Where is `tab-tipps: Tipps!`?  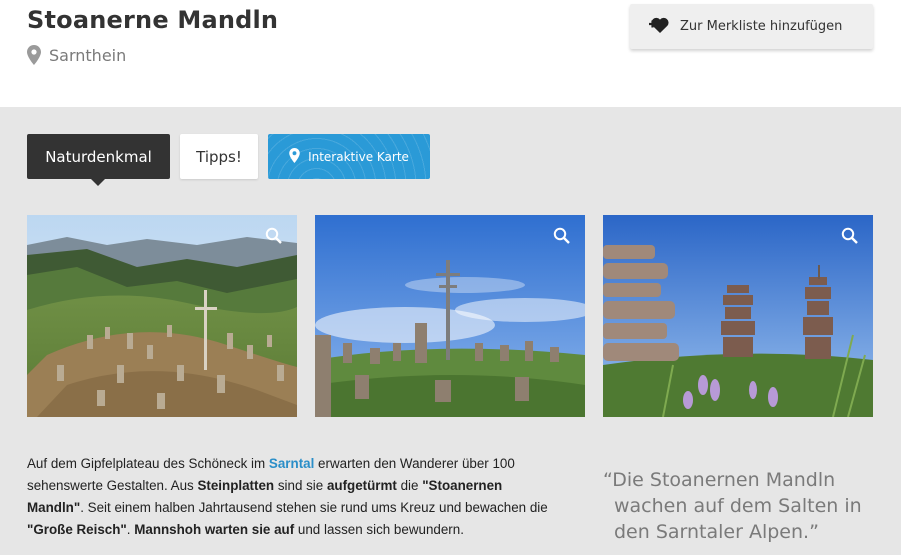
tab-tipps: Tipps! is located at coordinates (219, 156).